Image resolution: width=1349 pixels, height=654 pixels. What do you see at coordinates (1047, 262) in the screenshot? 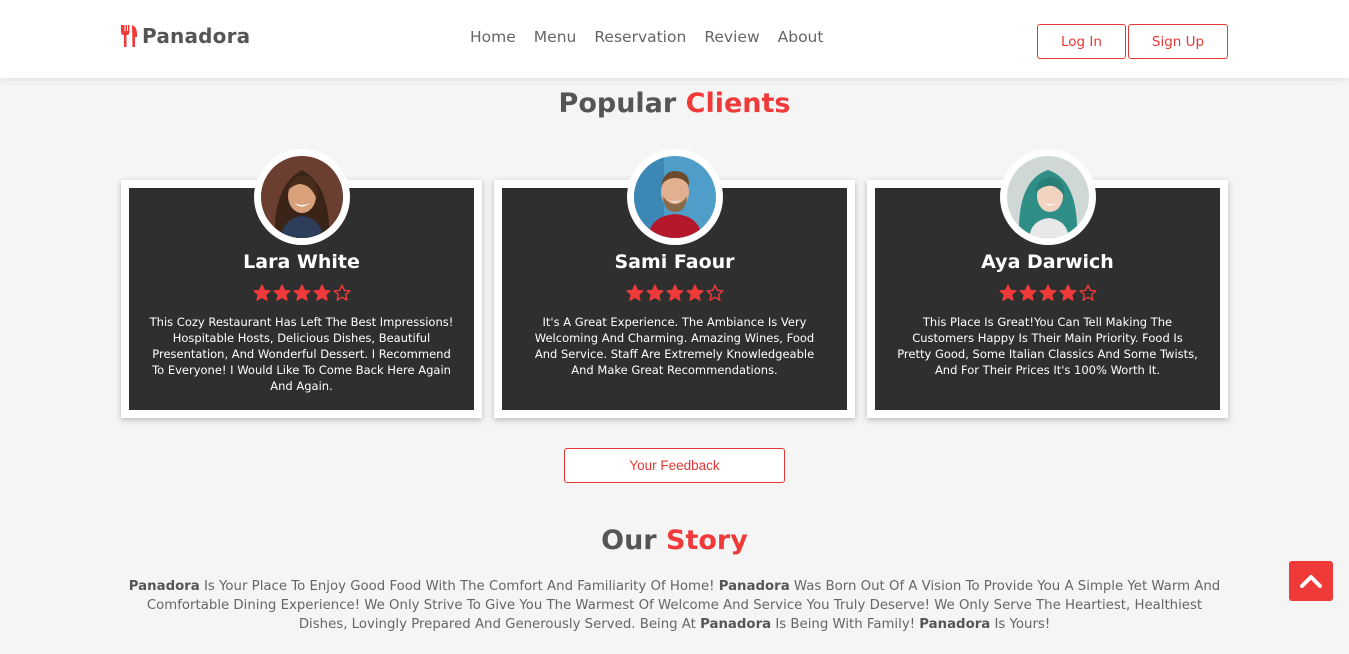
I see `client-name: Aya Darwich` at bounding box center [1047, 262].